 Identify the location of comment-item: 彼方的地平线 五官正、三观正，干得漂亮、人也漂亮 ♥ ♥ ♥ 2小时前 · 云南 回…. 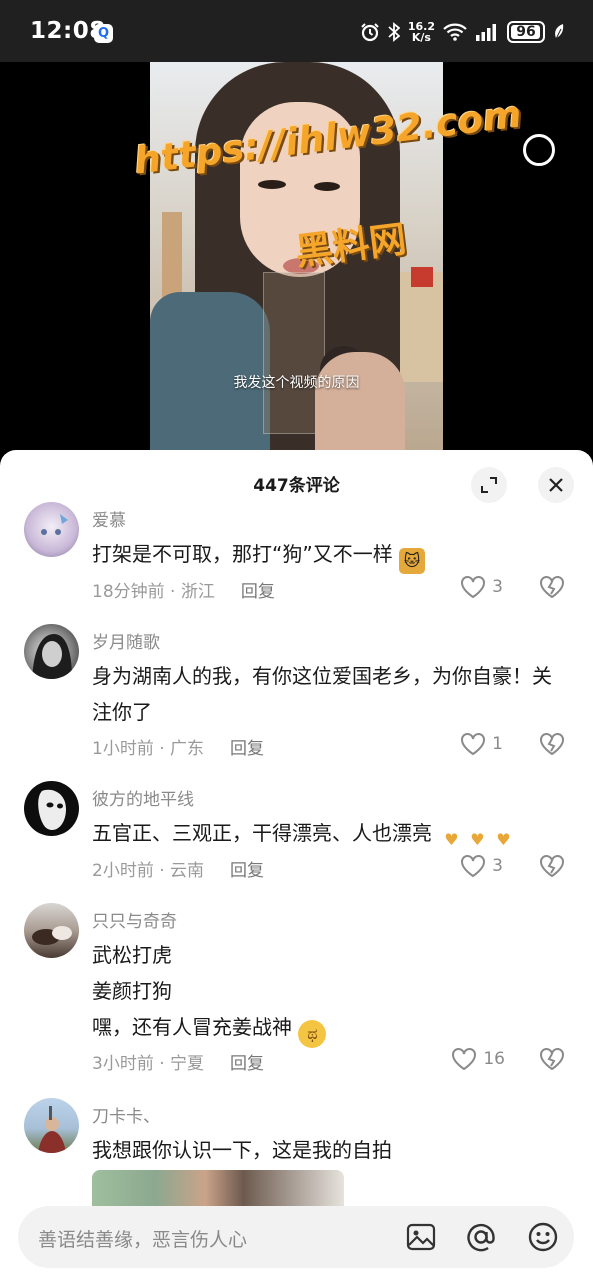
(296, 841).